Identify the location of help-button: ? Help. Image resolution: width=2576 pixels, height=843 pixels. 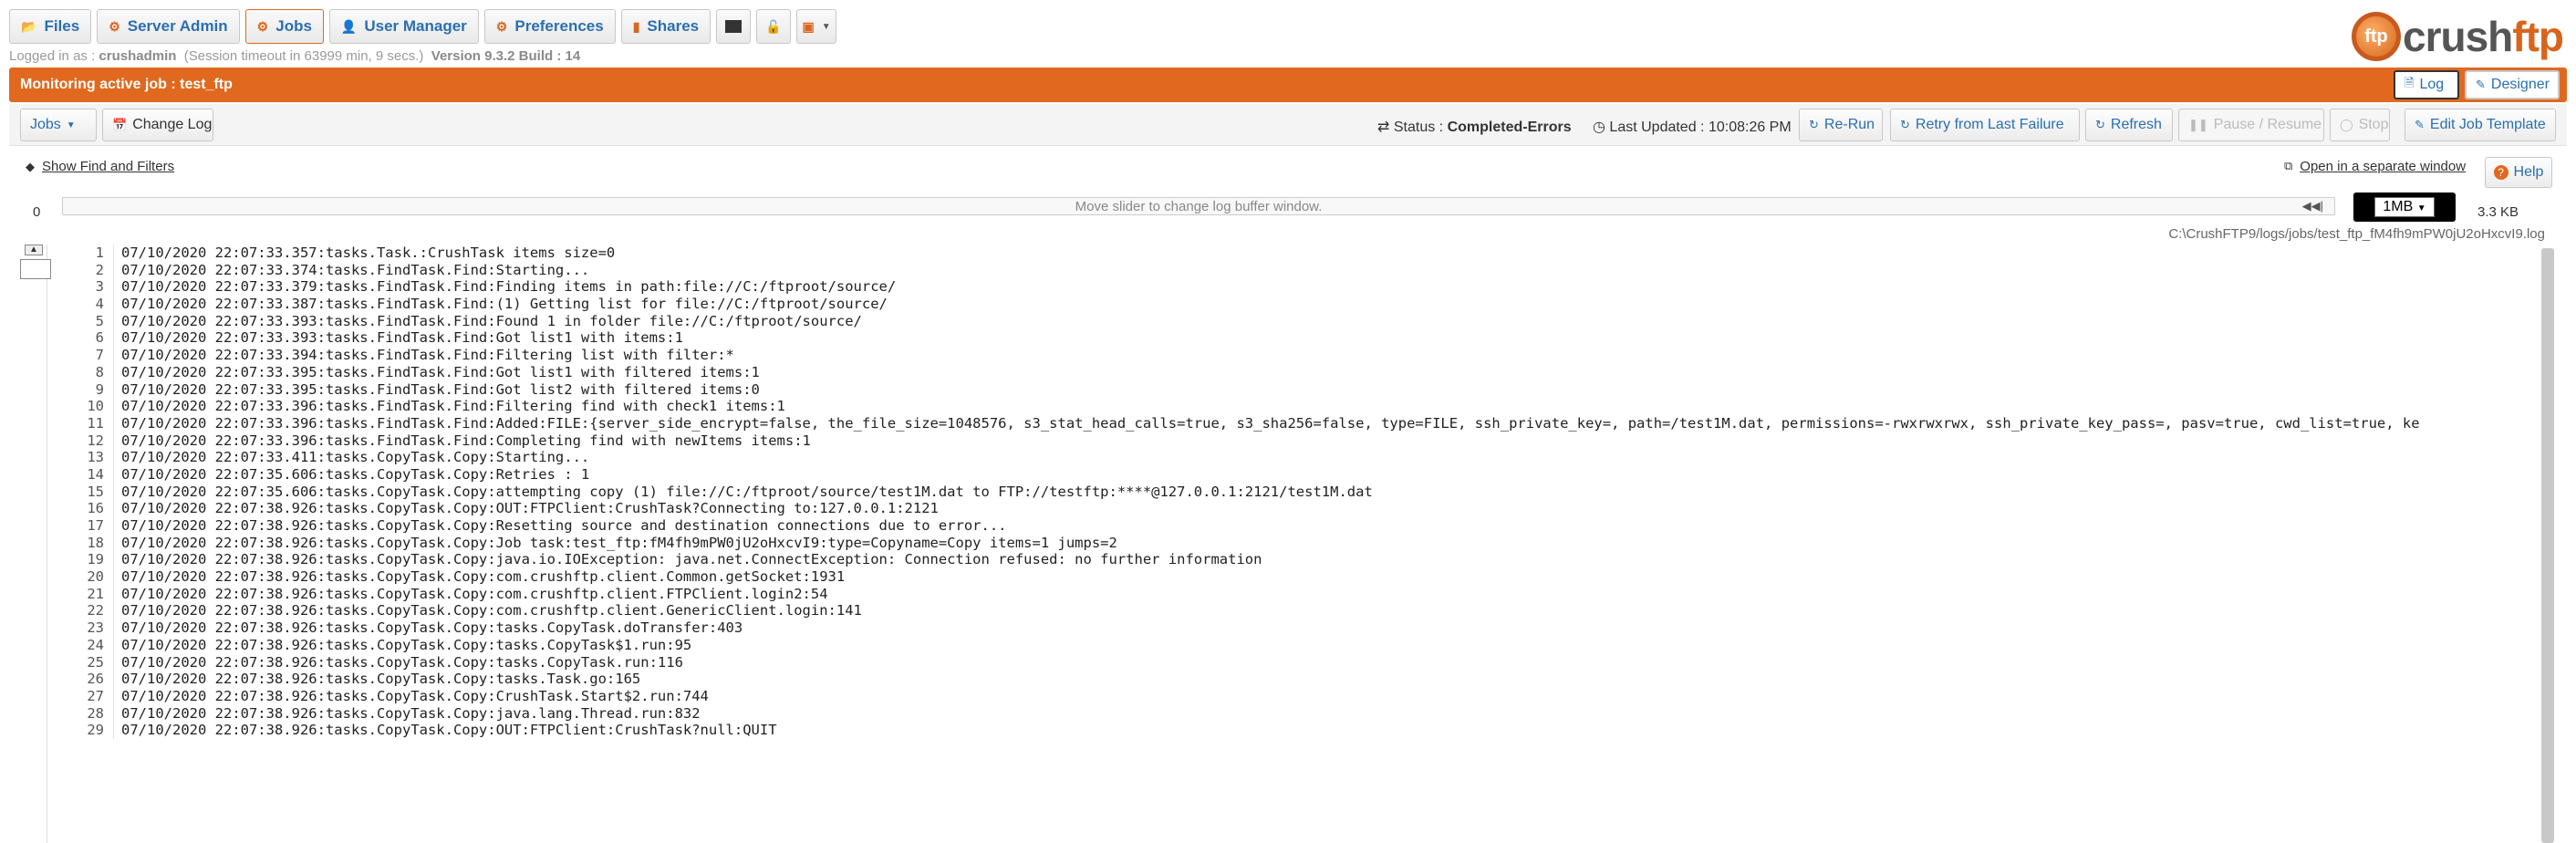
(2518, 172).